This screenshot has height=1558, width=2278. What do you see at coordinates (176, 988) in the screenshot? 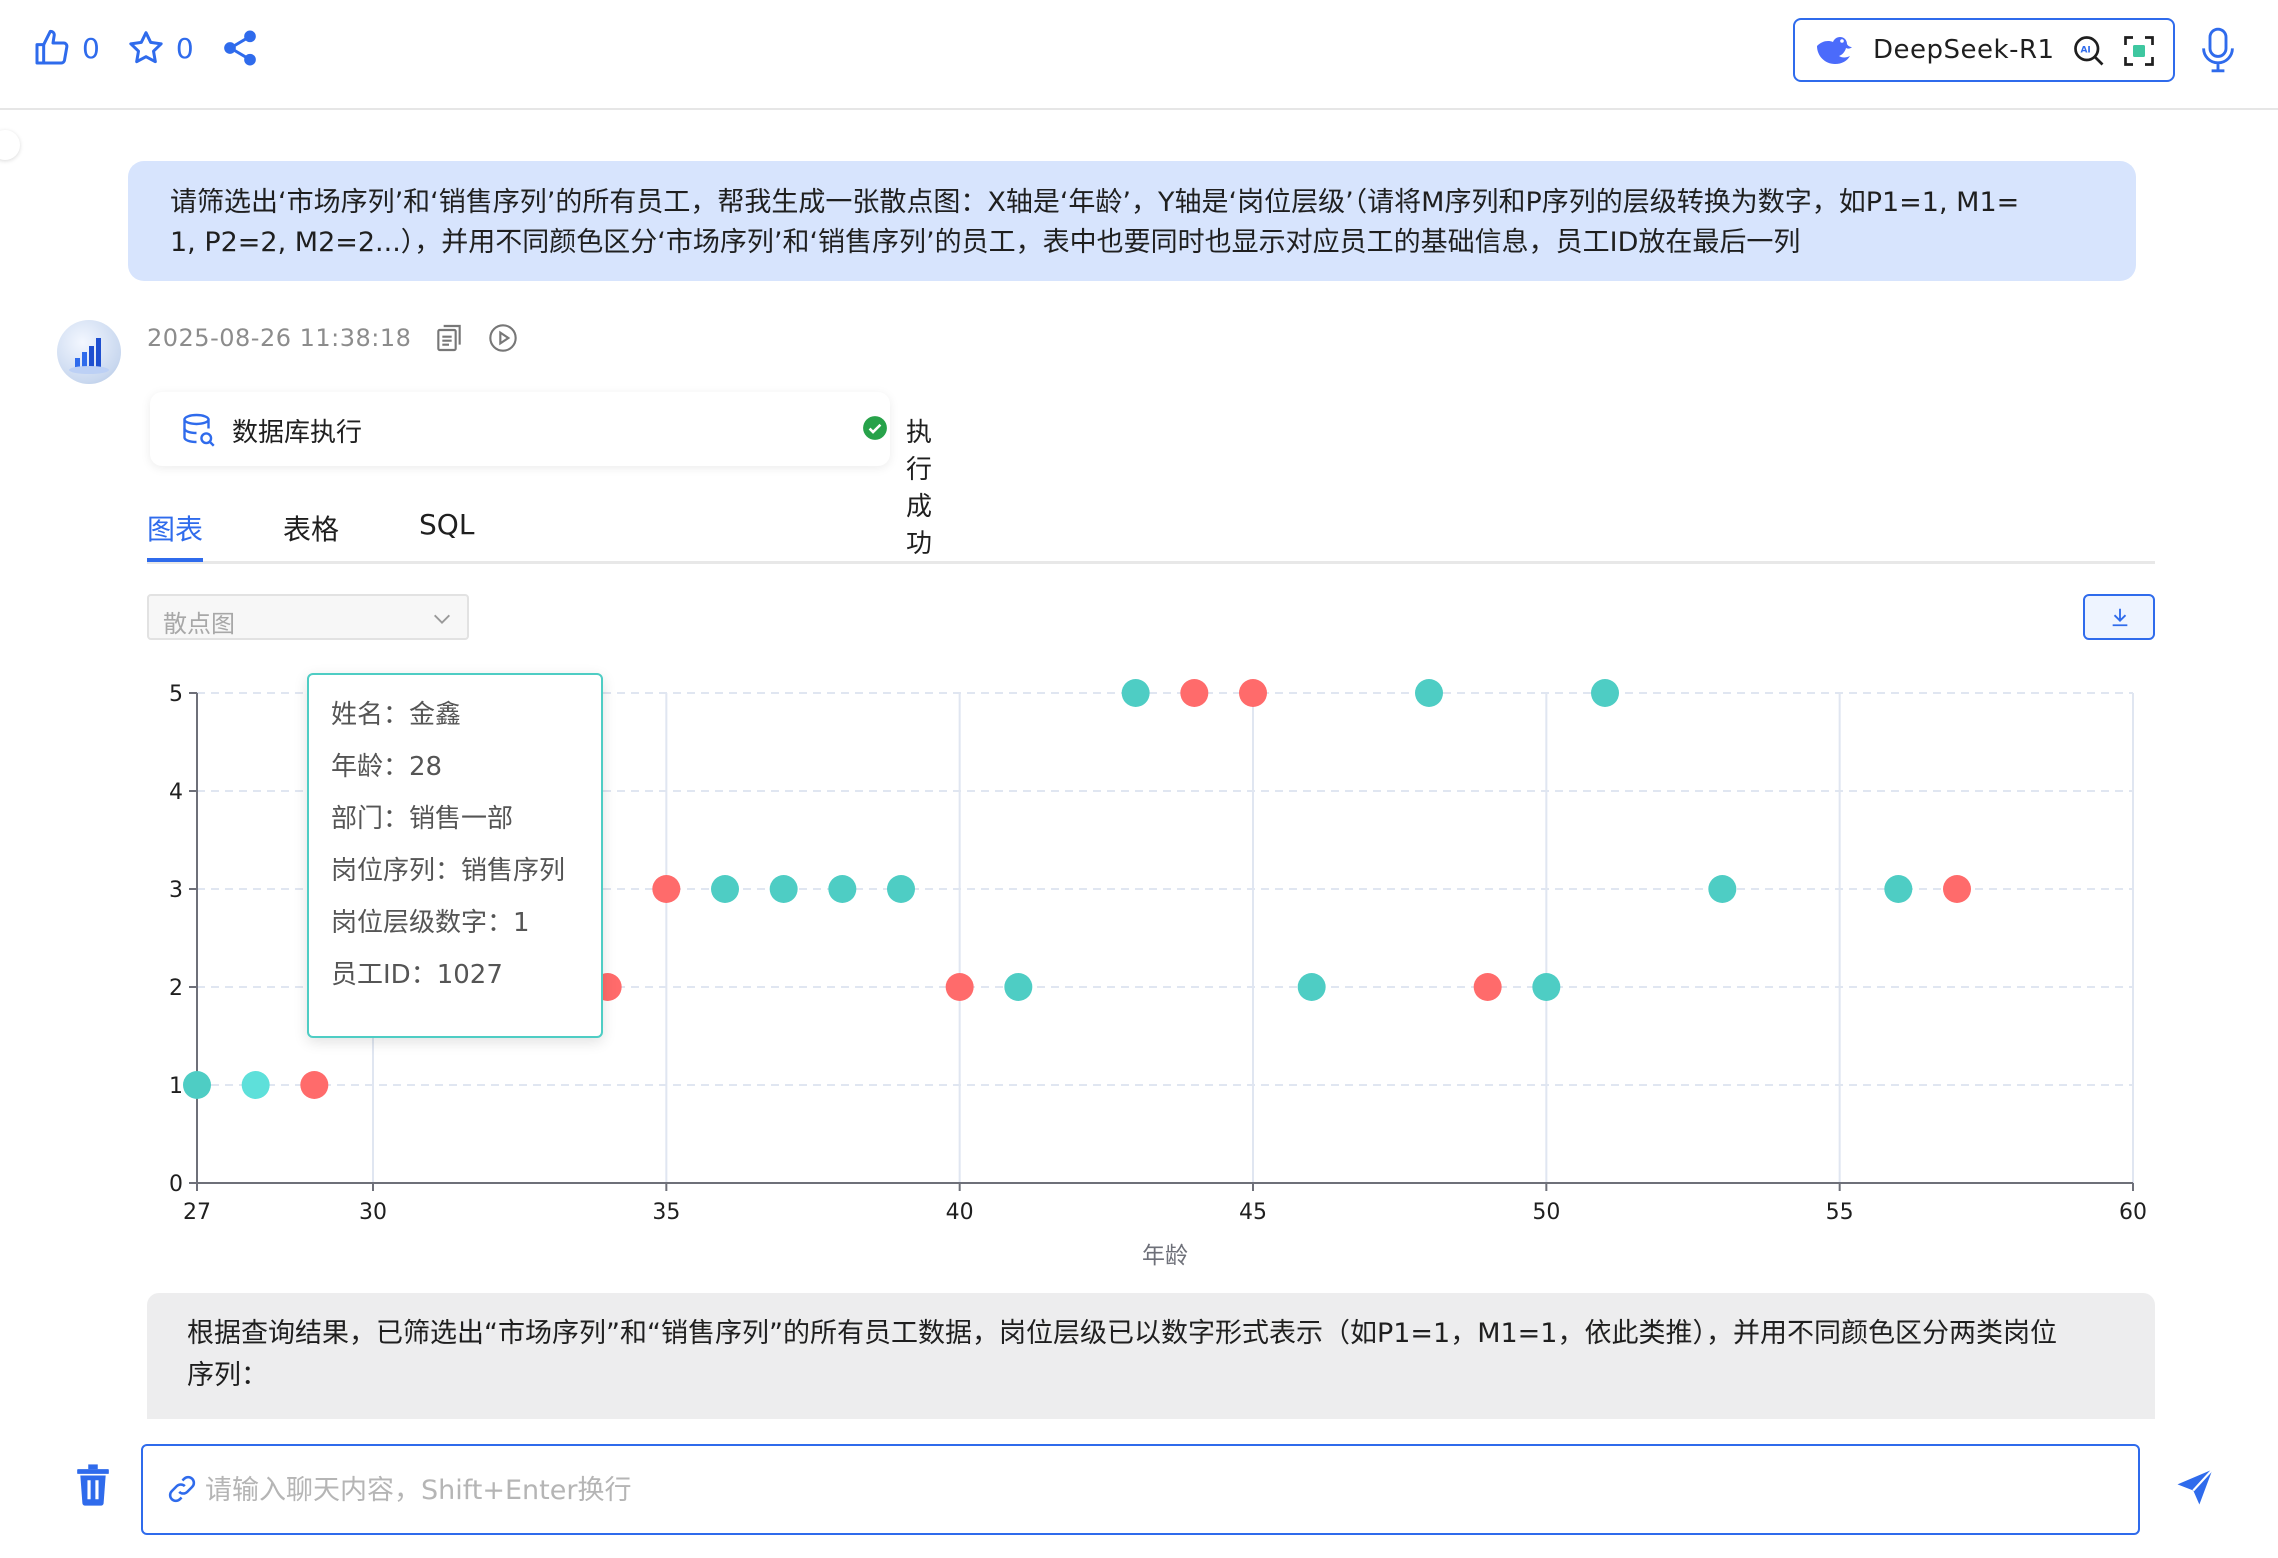
I see `y-tick-label: 2` at bounding box center [176, 988].